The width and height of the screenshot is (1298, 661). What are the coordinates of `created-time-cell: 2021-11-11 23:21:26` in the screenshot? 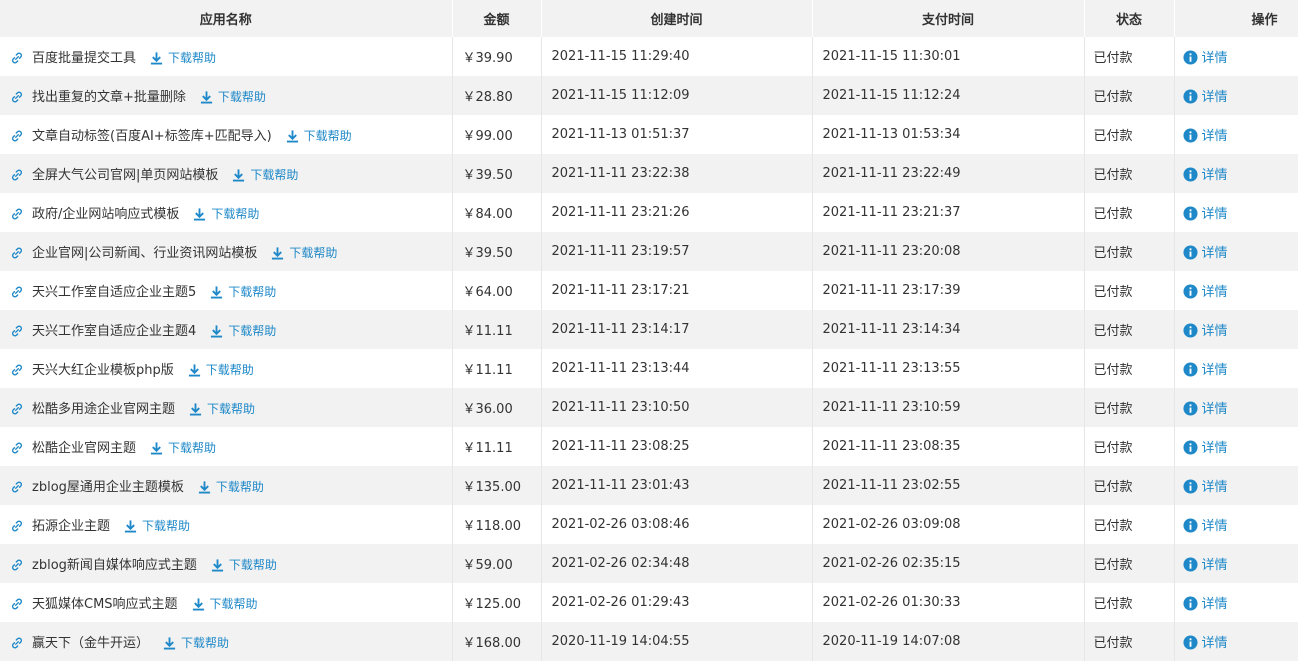 It's located at (677, 212).